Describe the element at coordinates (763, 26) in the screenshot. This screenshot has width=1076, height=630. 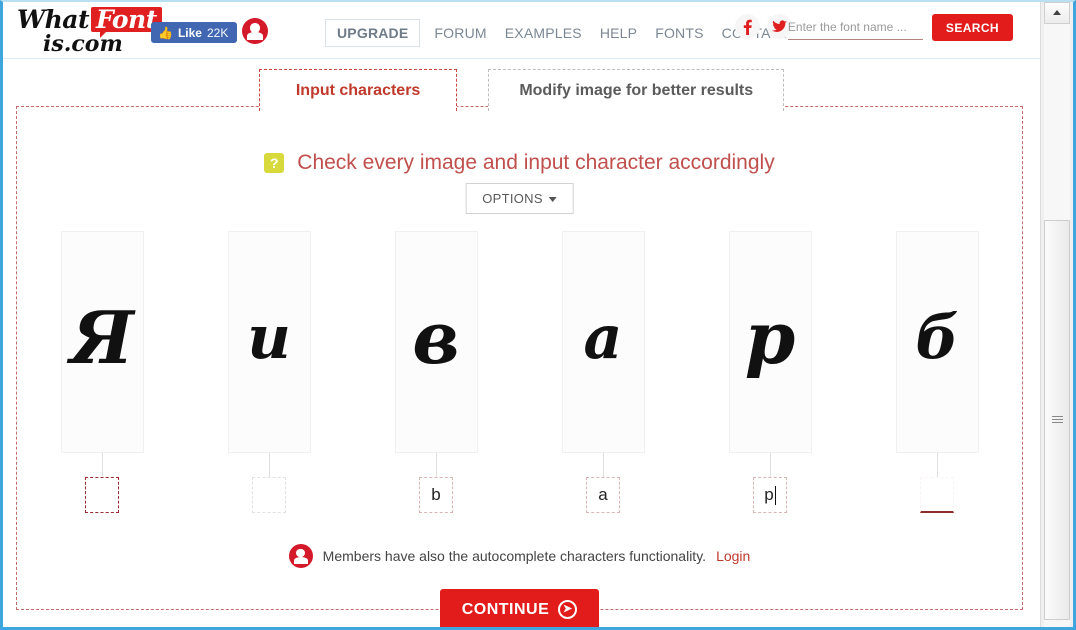
I see `social-links` at that location.